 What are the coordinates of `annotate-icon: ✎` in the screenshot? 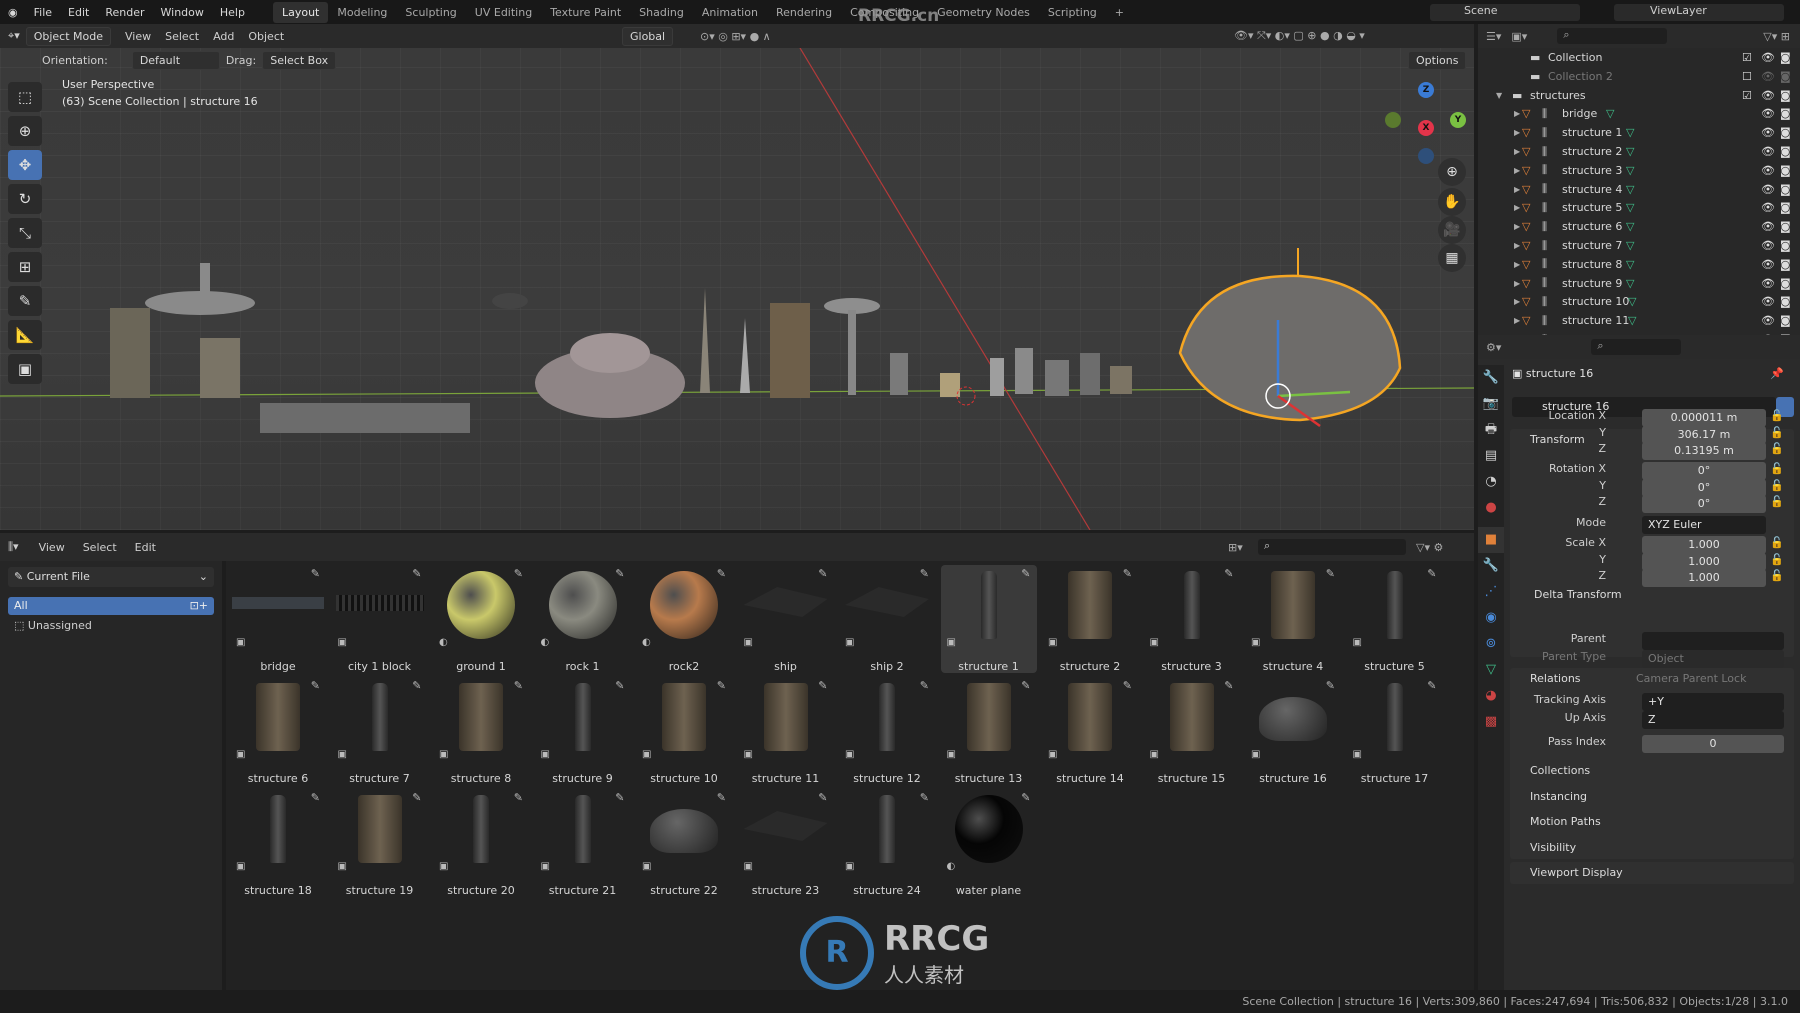 It's located at (25, 301).